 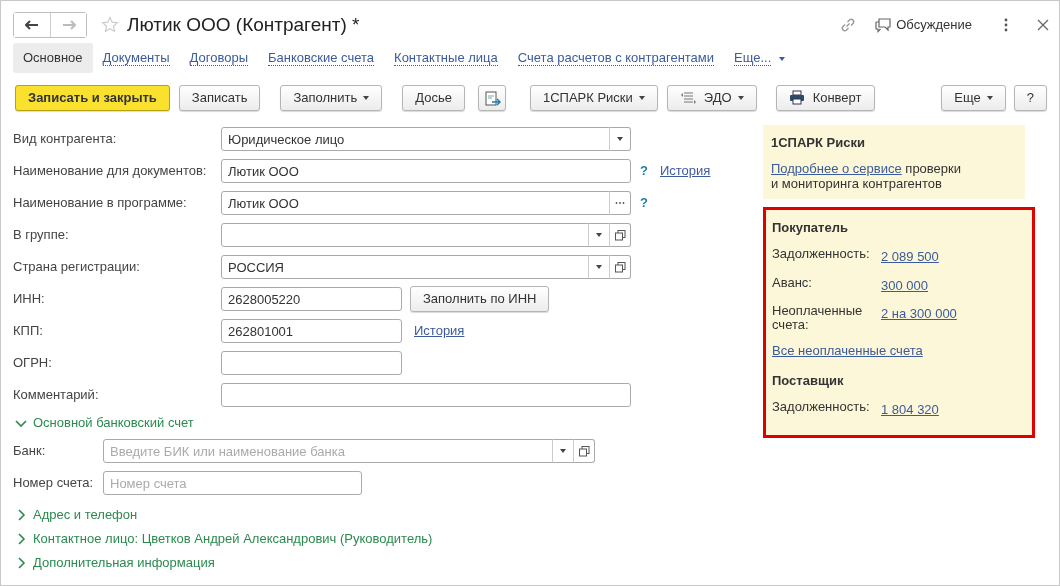 What do you see at coordinates (108, 563) in the screenshot?
I see `section-toggle: Дополнительная информация` at bounding box center [108, 563].